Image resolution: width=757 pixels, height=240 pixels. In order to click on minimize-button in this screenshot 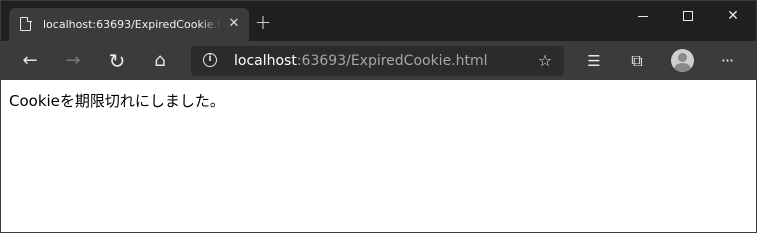, I will do `click(643, 16)`.